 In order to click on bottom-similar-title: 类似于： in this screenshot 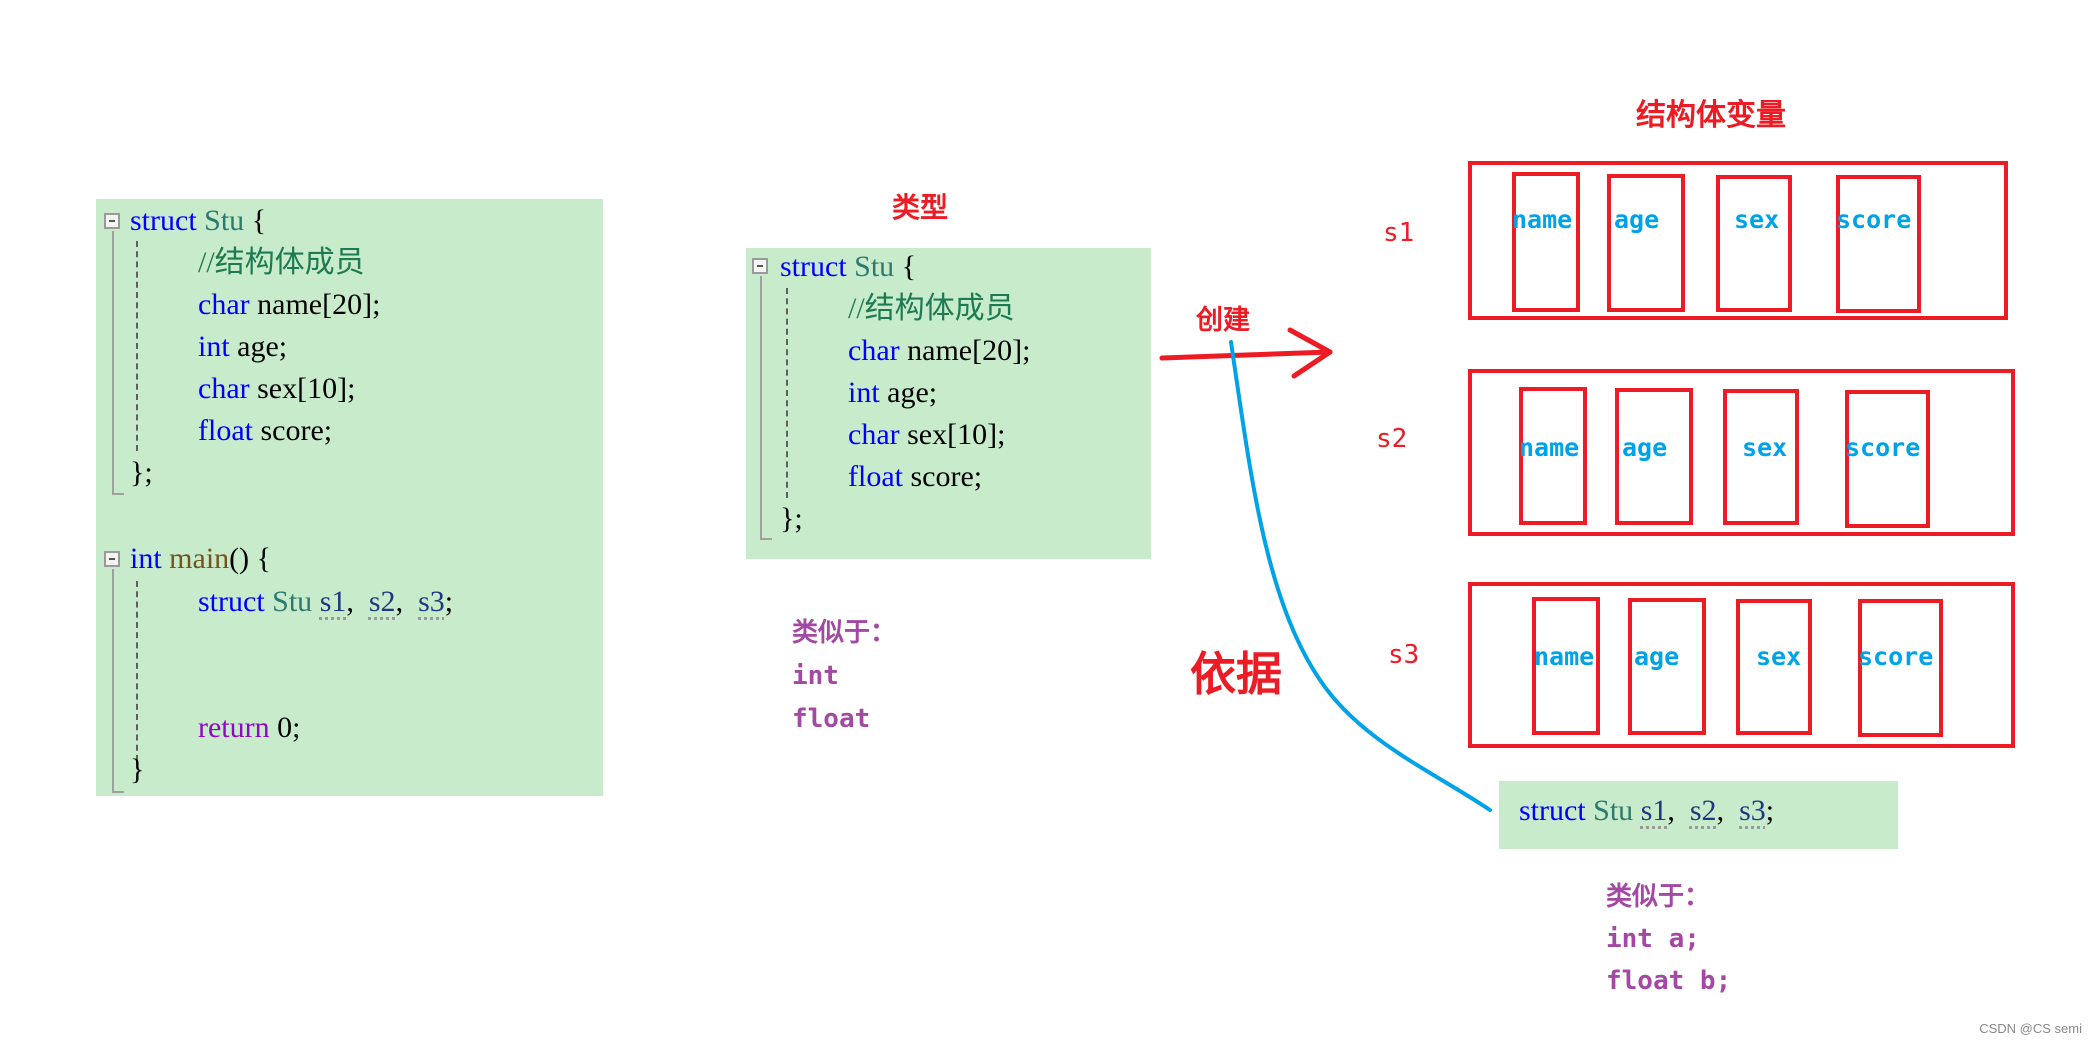, I will do `click(1658, 897)`.